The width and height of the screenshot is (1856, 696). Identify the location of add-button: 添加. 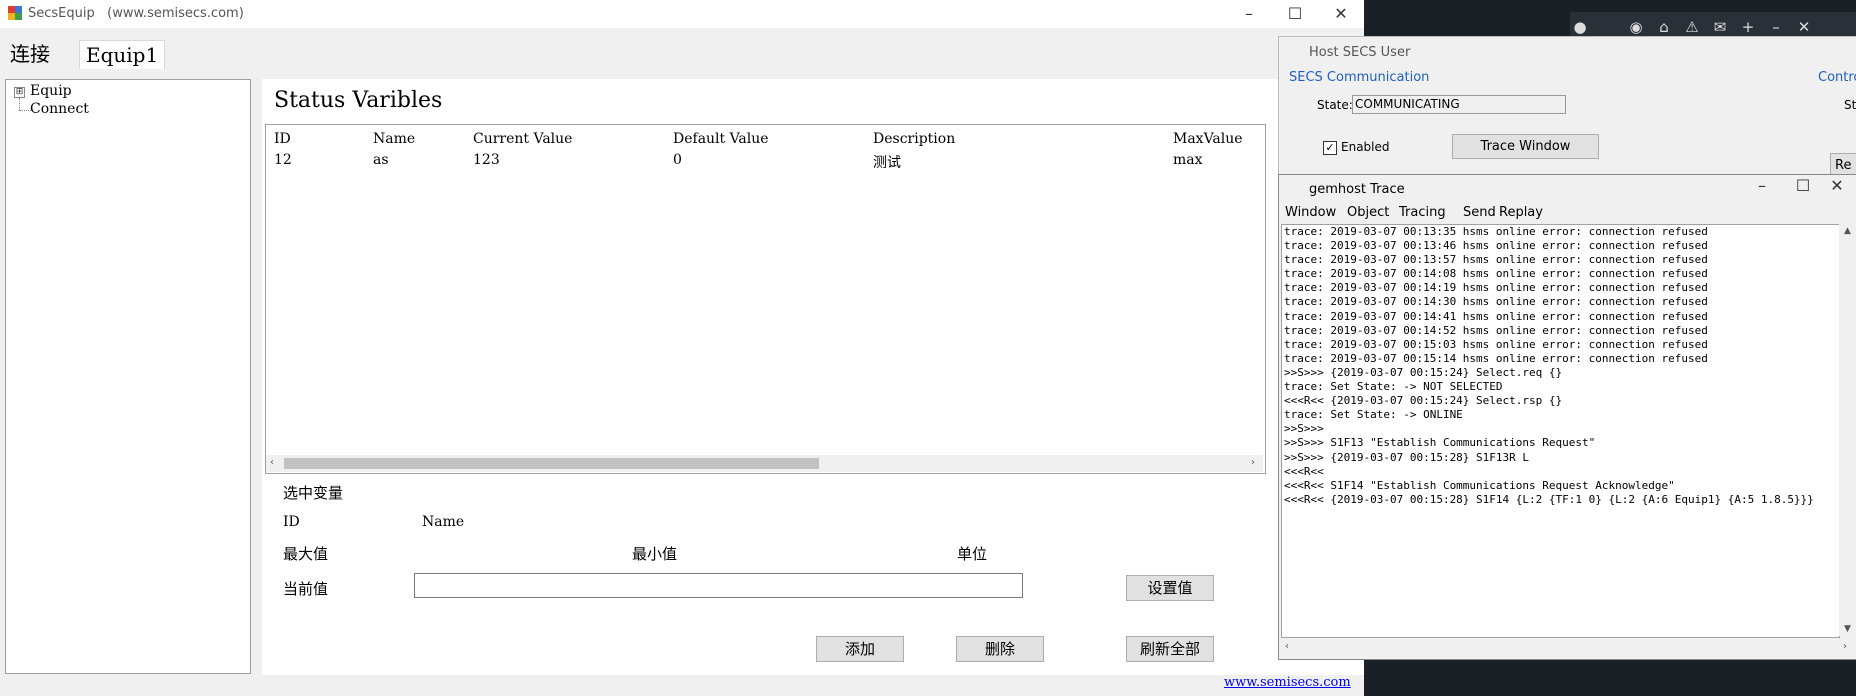
(860, 649).